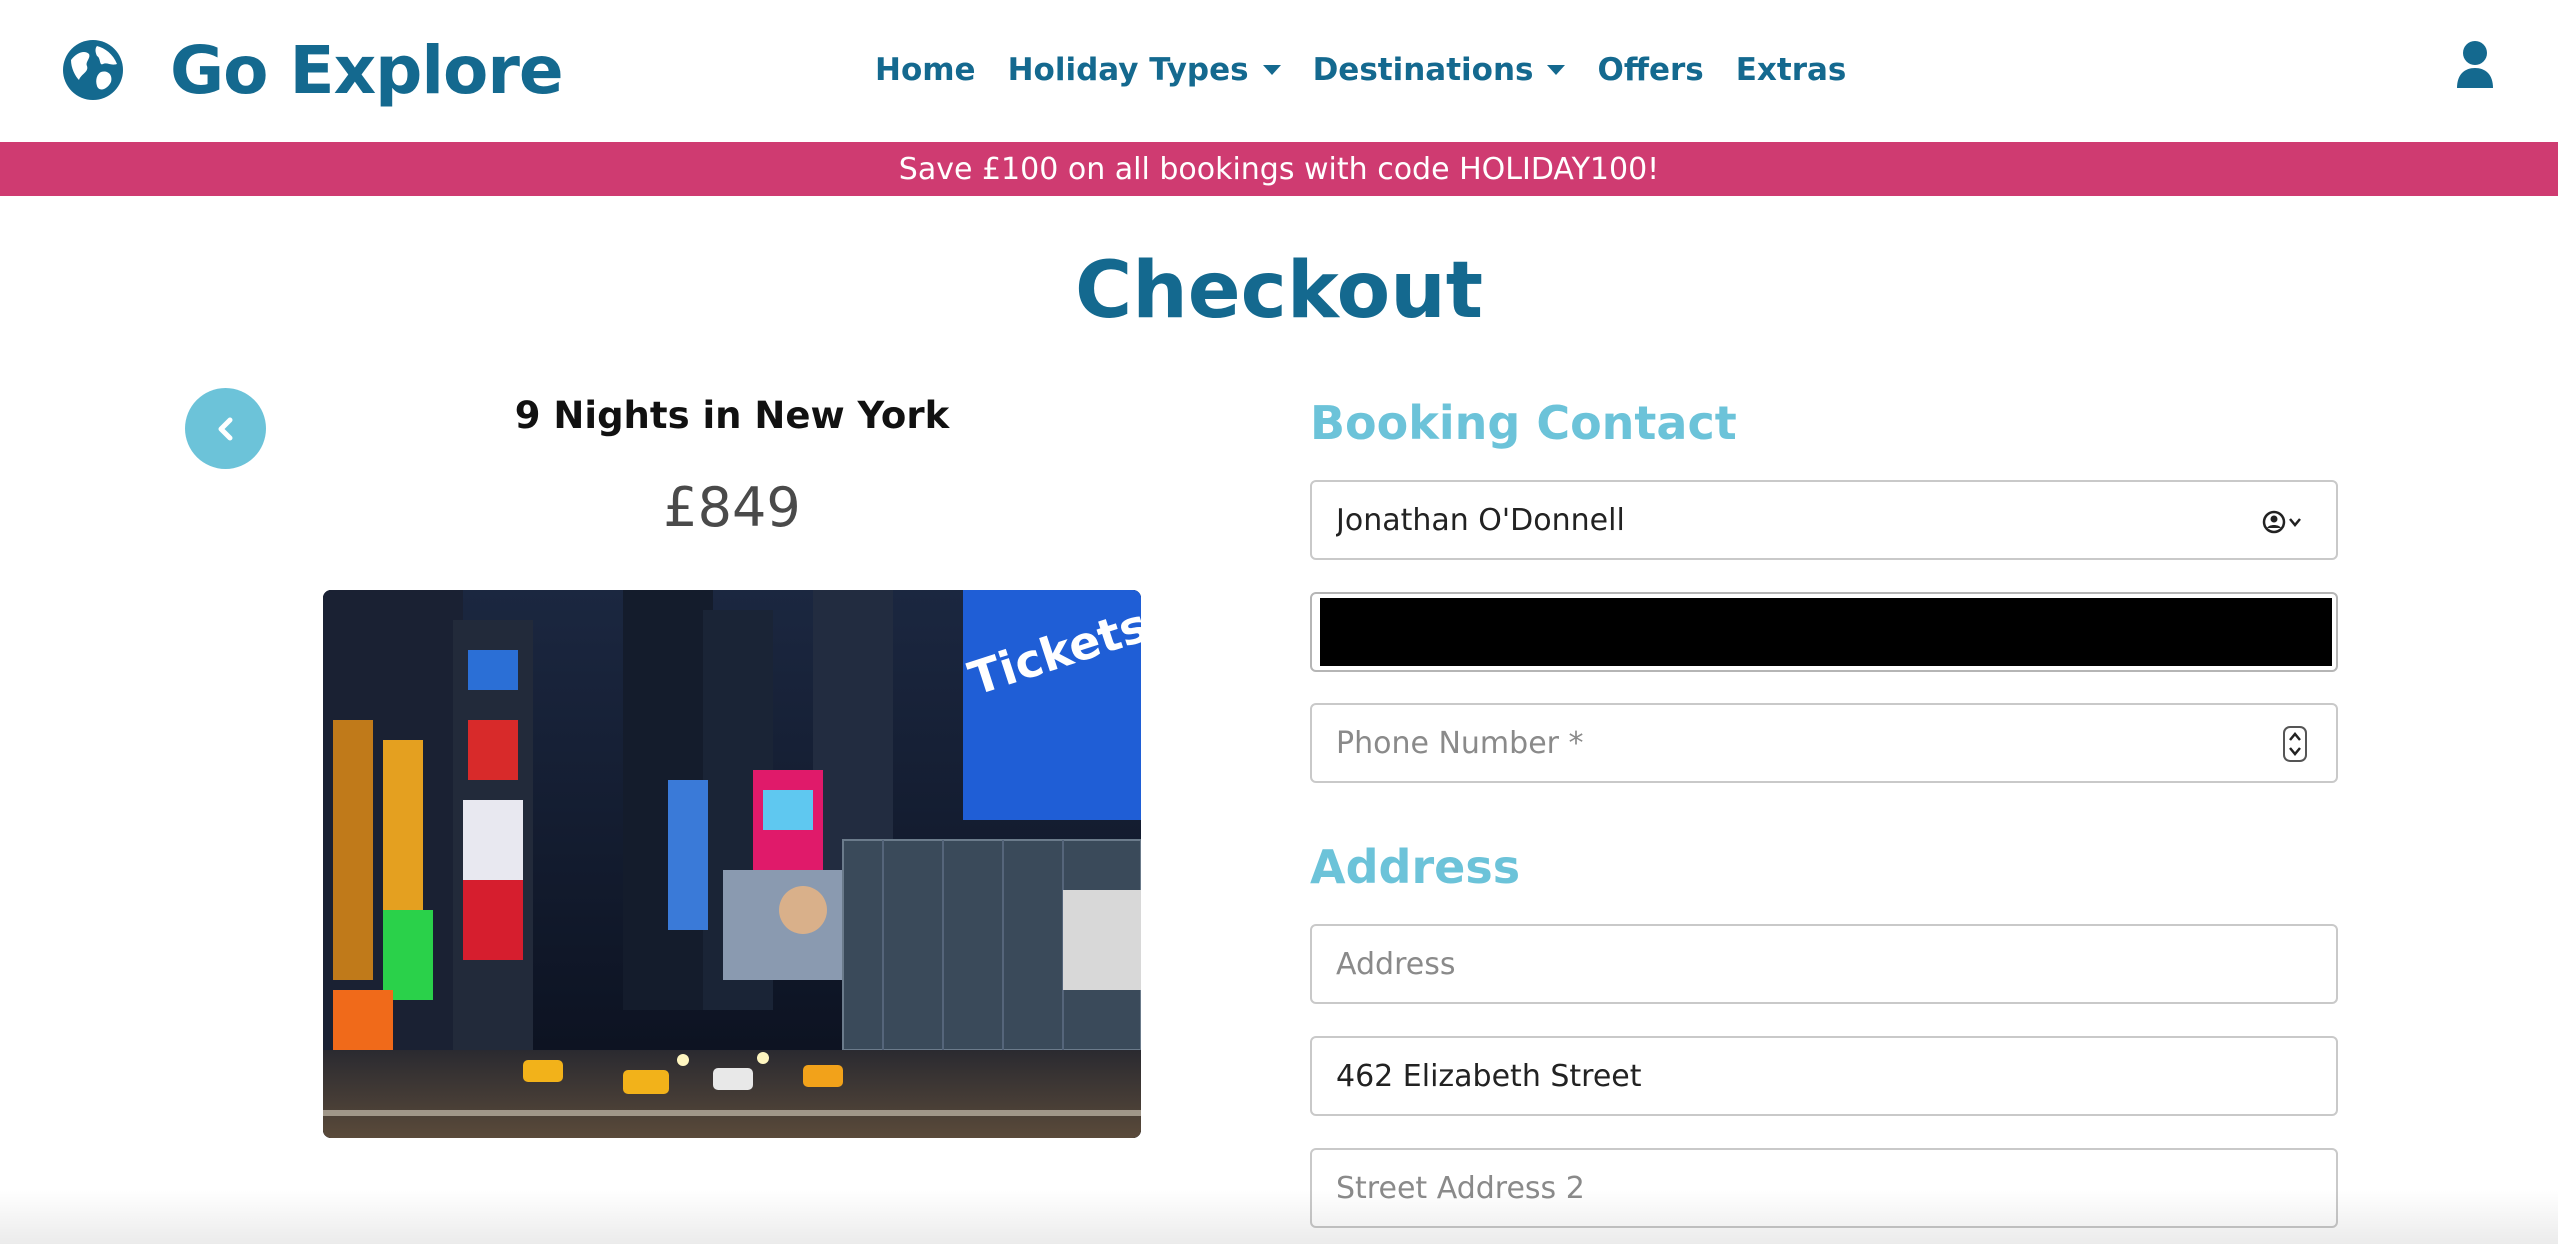  What do you see at coordinates (1786, 520) in the screenshot?
I see `name-input` at bounding box center [1786, 520].